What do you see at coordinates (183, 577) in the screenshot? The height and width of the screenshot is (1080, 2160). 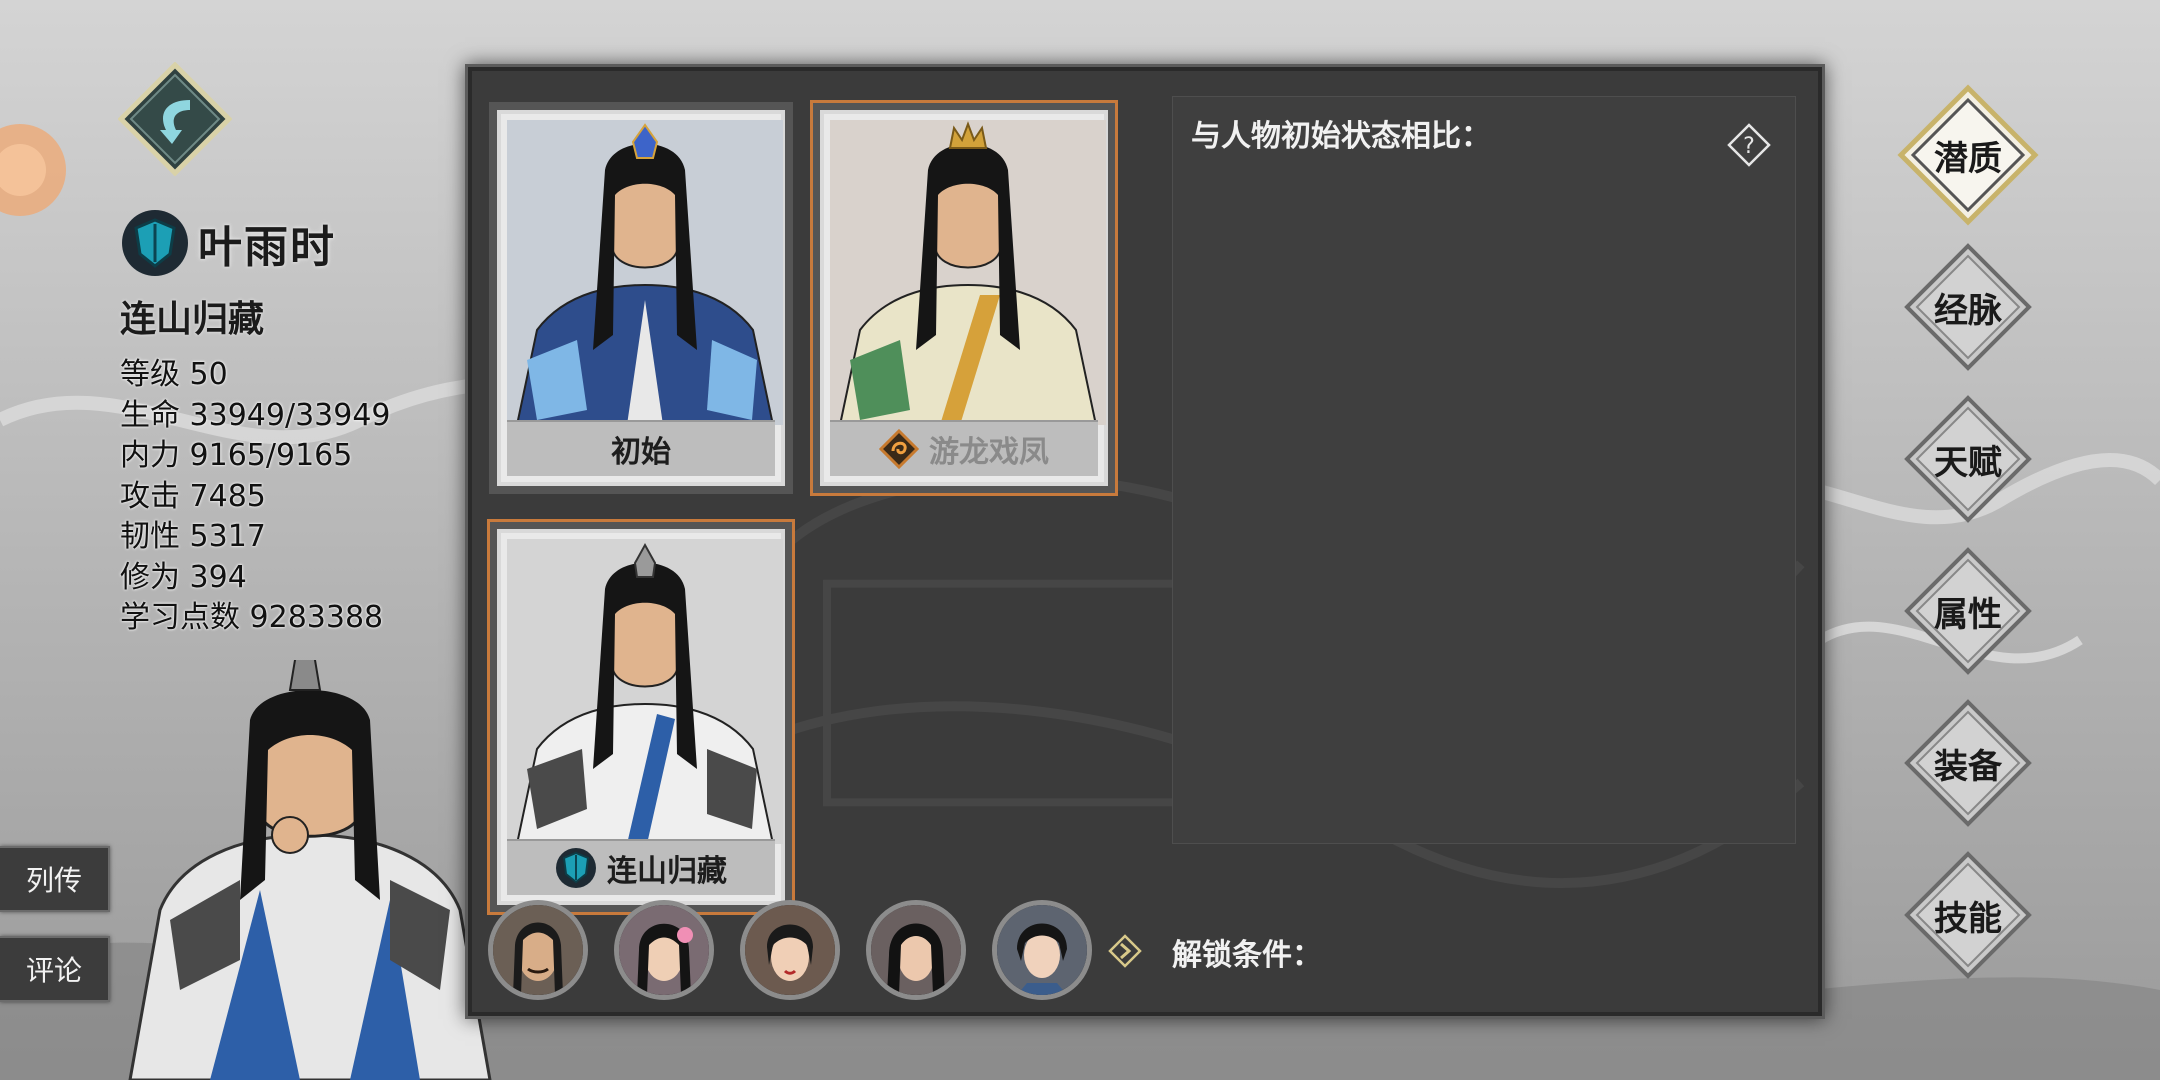 I see `stat-cultivation: 修为 394` at bounding box center [183, 577].